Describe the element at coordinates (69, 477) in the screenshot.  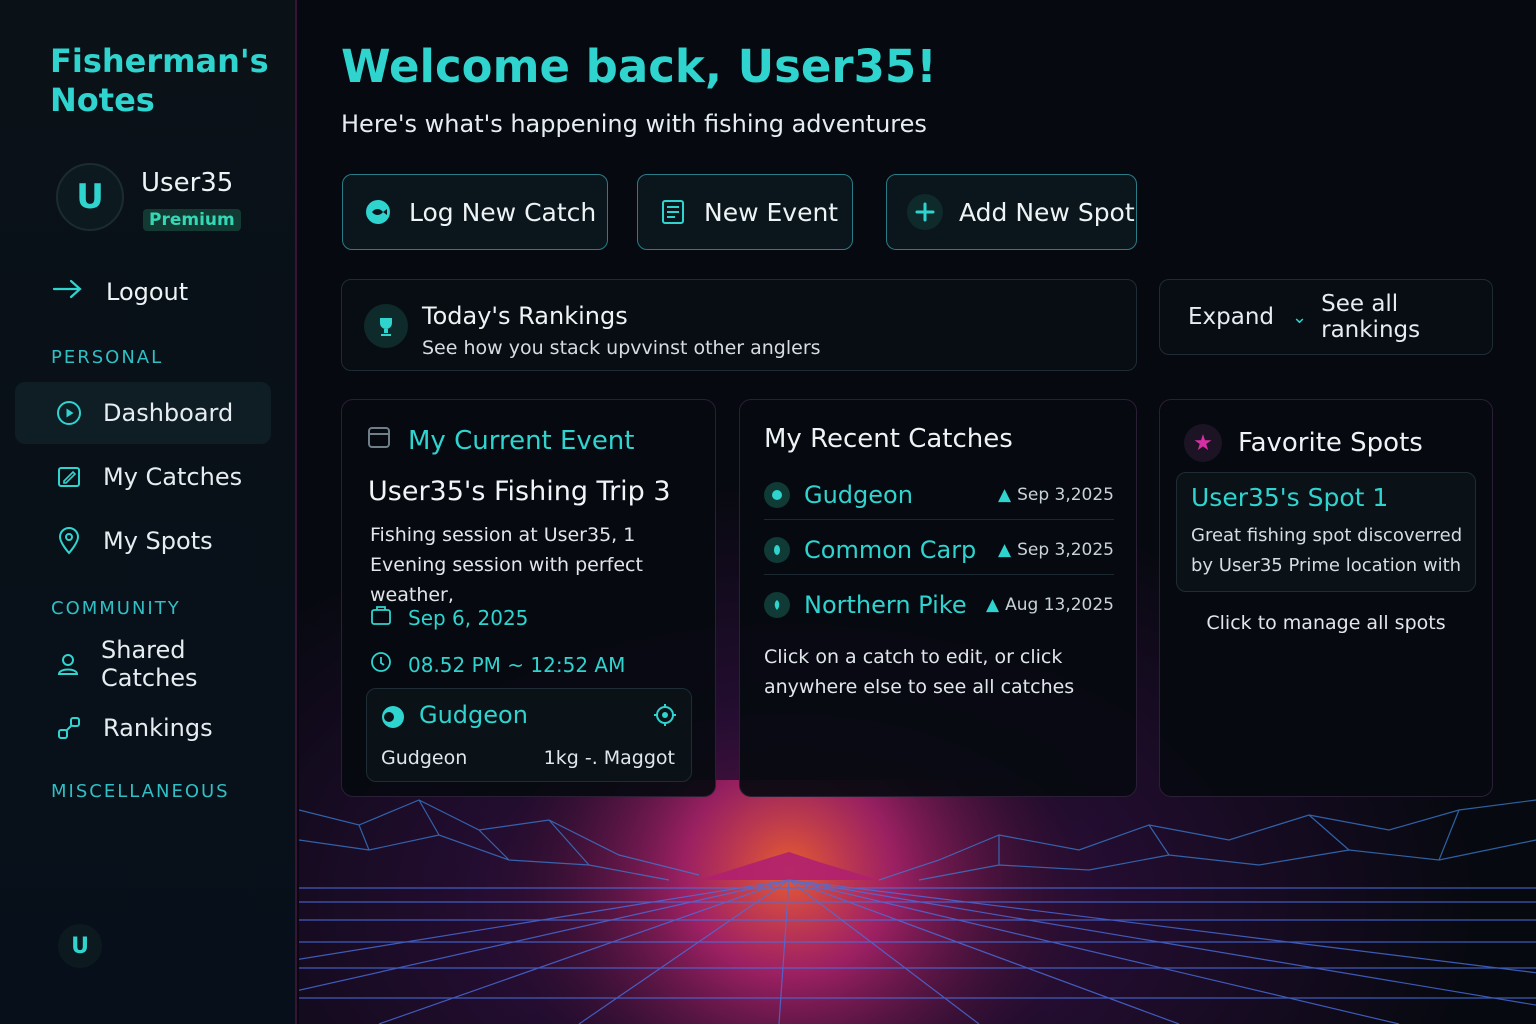
I see `edit-note-icon` at that location.